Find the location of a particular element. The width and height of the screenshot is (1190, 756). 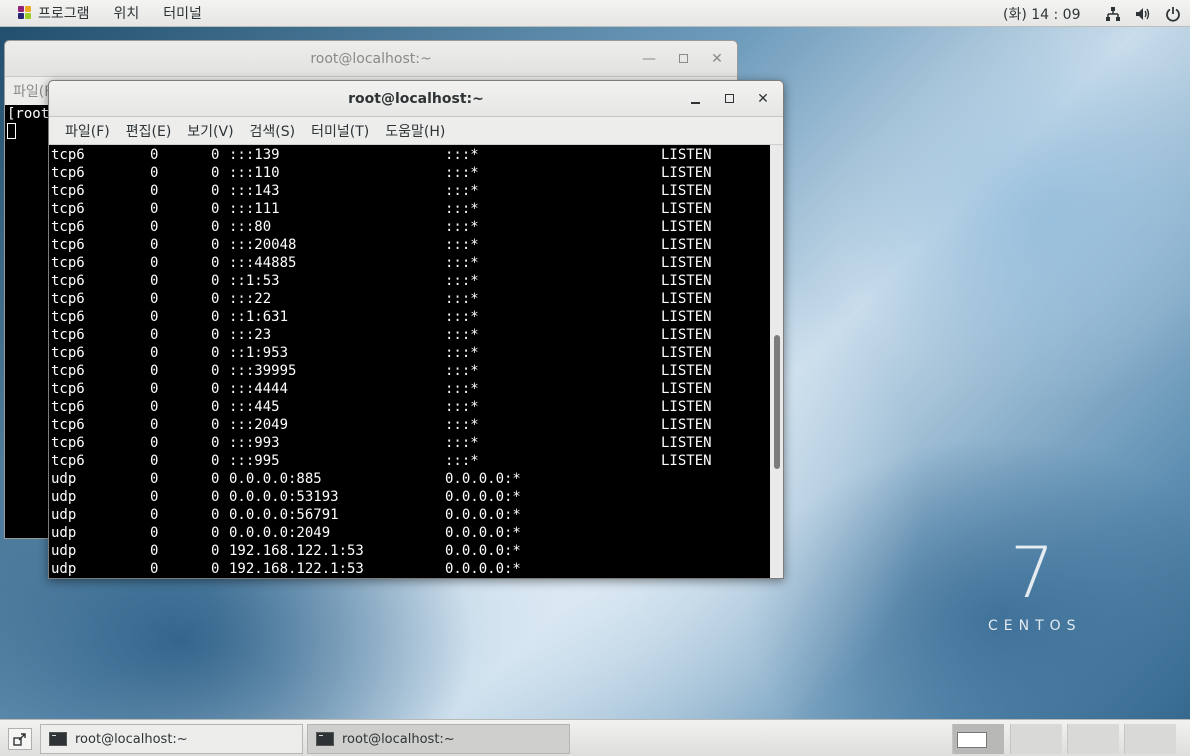

network-icon is located at coordinates (1113, 14).